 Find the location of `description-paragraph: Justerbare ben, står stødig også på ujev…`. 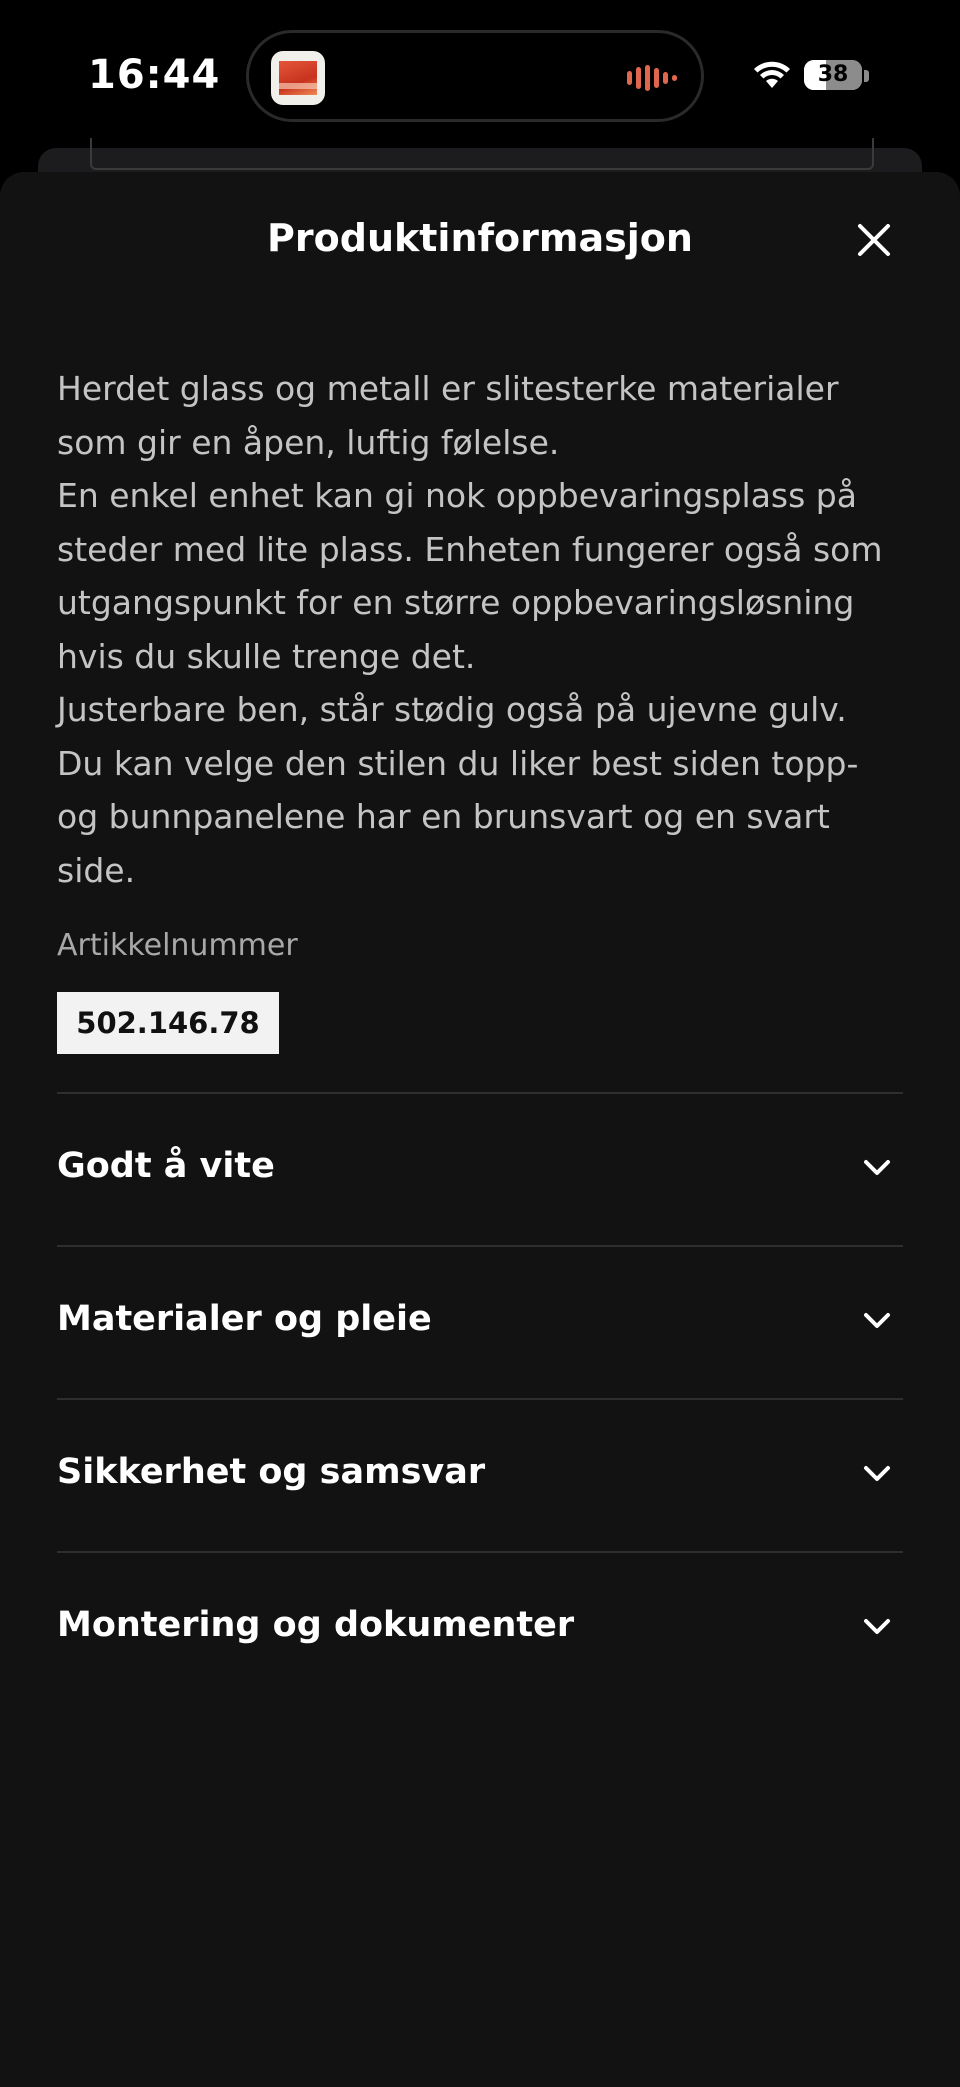

description-paragraph: Justerbare ben, står stødig også på ujev… is located at coordinates (452, 709).